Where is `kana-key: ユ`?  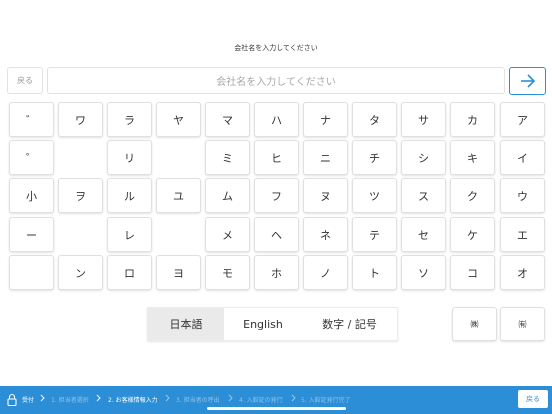 kana-key: ユ is located at coordinates (178, 195).